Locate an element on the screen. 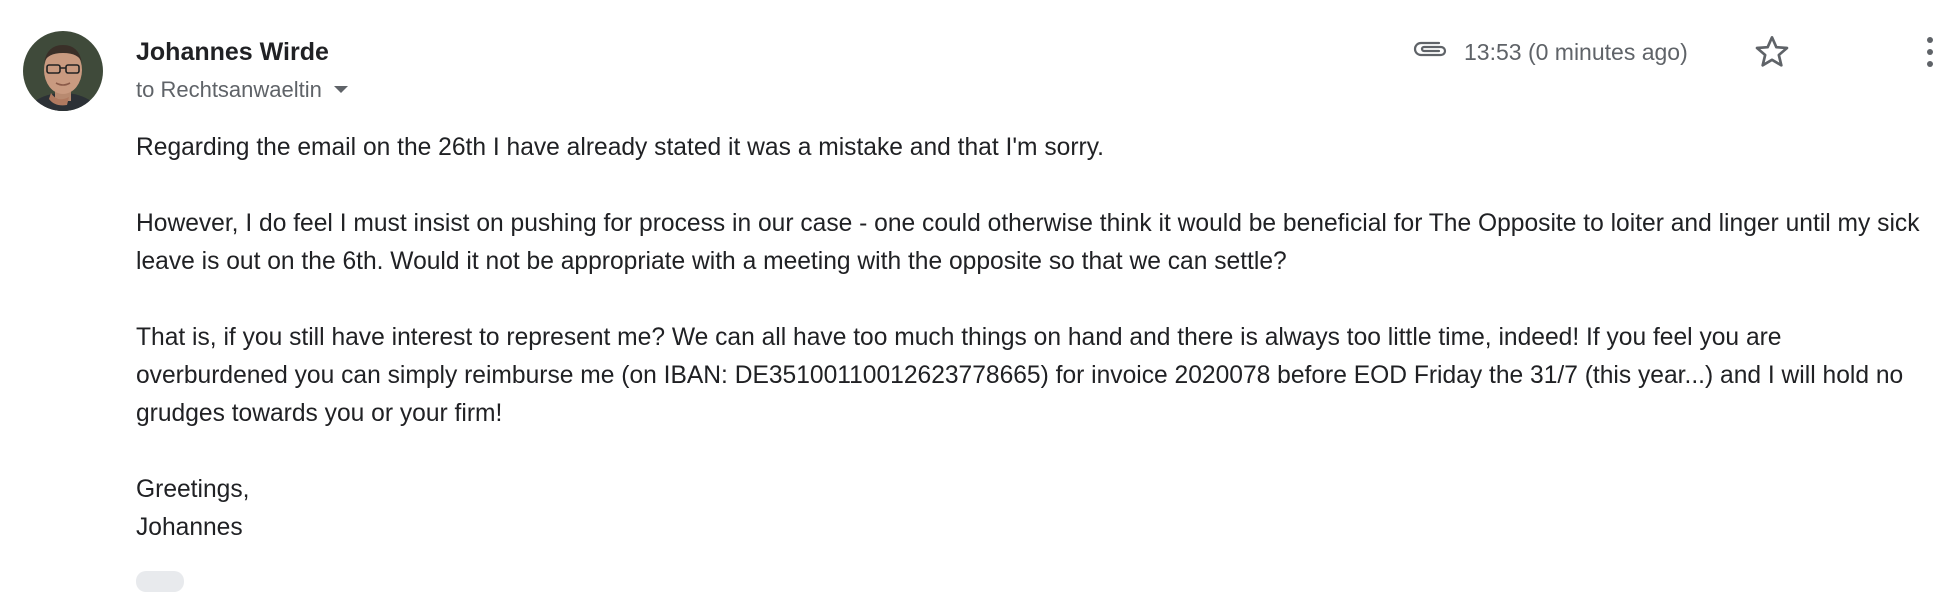 The width and height of the screenshot is (1944, 602). sender-name: Johannes Wirde is located at coordinates (232, 52).